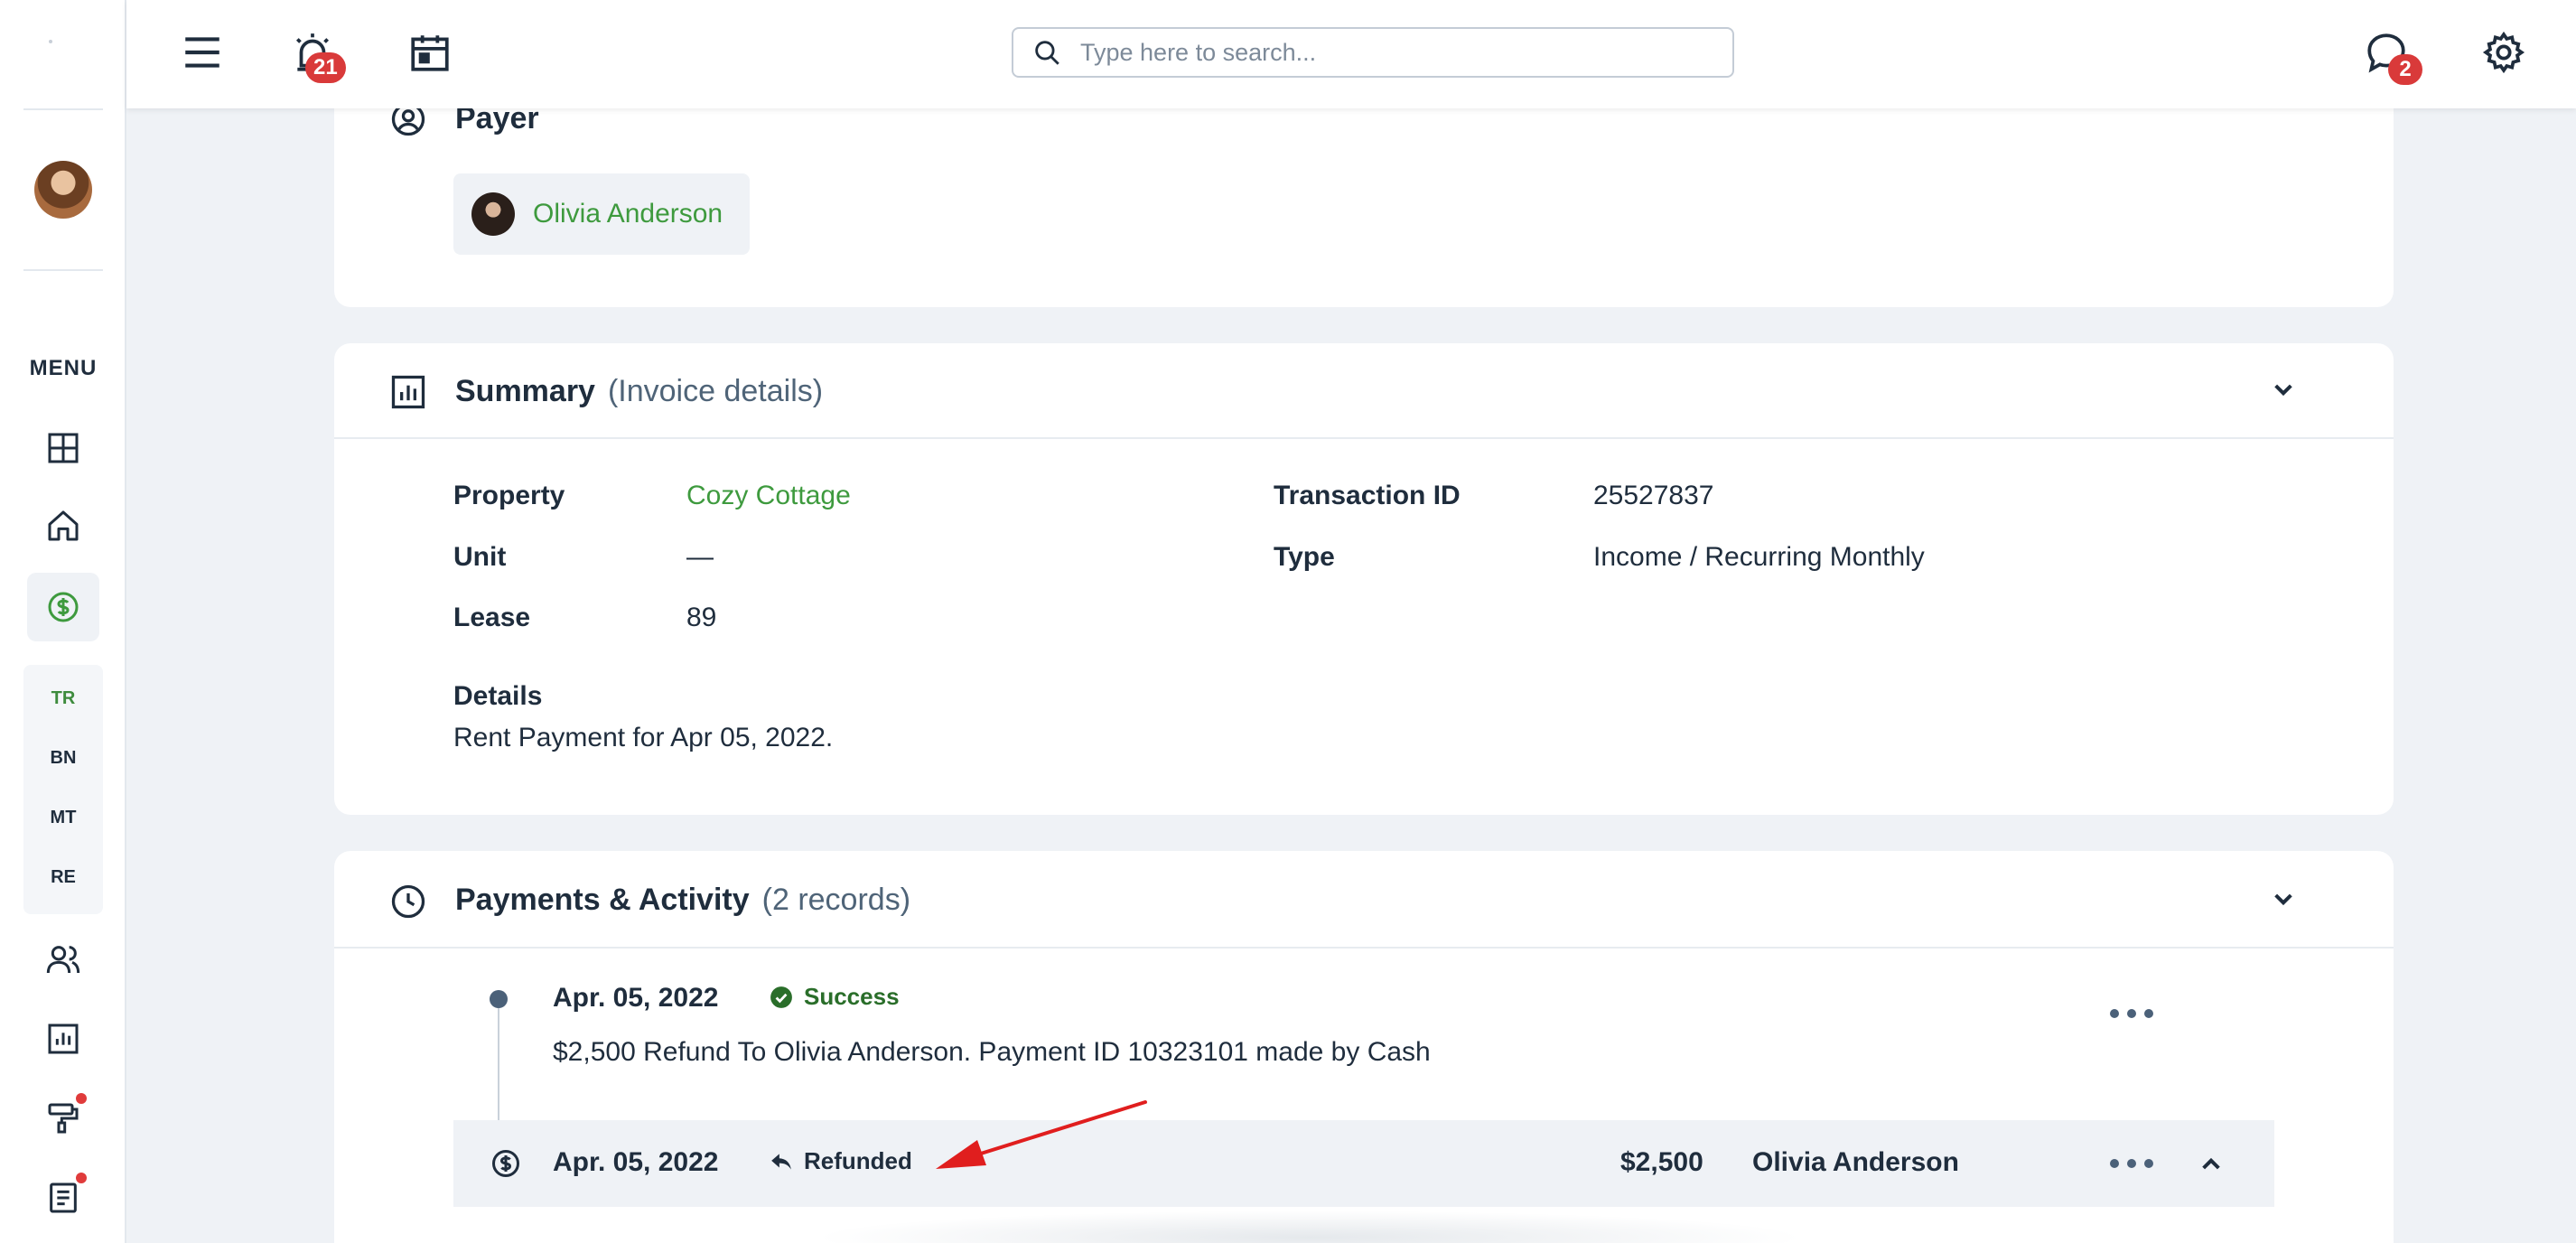  I want to click on transaction-id-value: 25527837, so click(1653, 495).